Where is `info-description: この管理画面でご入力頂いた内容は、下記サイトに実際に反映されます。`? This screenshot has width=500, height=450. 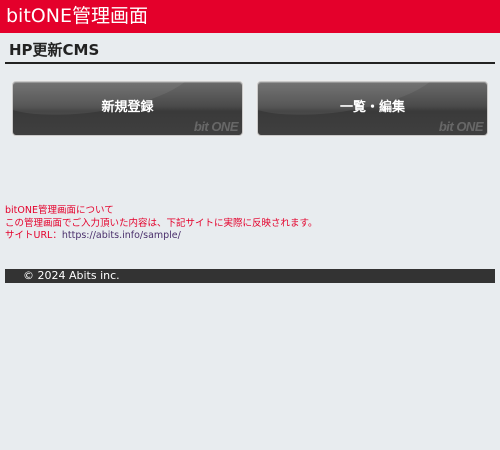 info-description: この管理画面でご入力頂いた内容は、下記サイトに実際に反映されます。 is located at coordinates (161, 223).